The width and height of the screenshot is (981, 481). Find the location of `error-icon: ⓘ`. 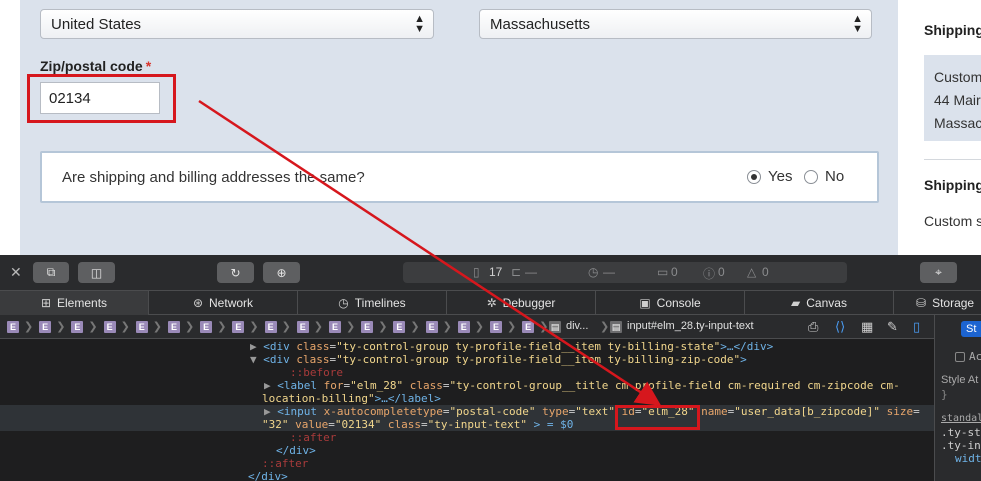

error-icon: ⓘ is located at coordinates (709, 274).